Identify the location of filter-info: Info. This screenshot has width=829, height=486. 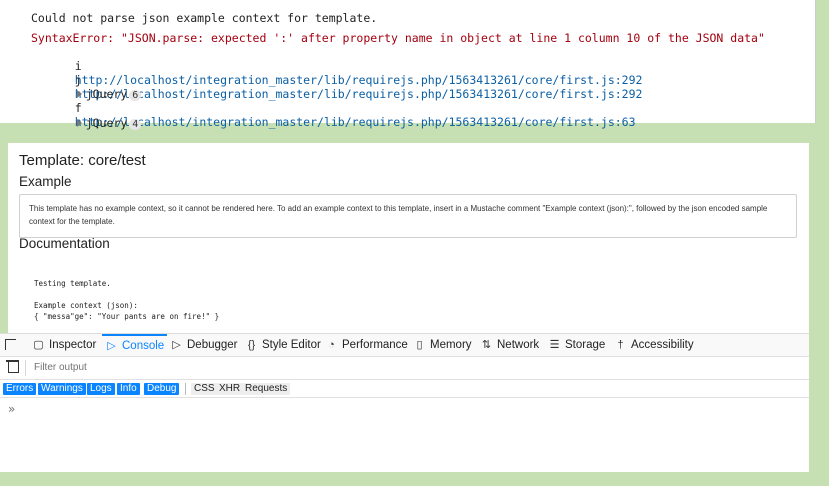
(128, 389).